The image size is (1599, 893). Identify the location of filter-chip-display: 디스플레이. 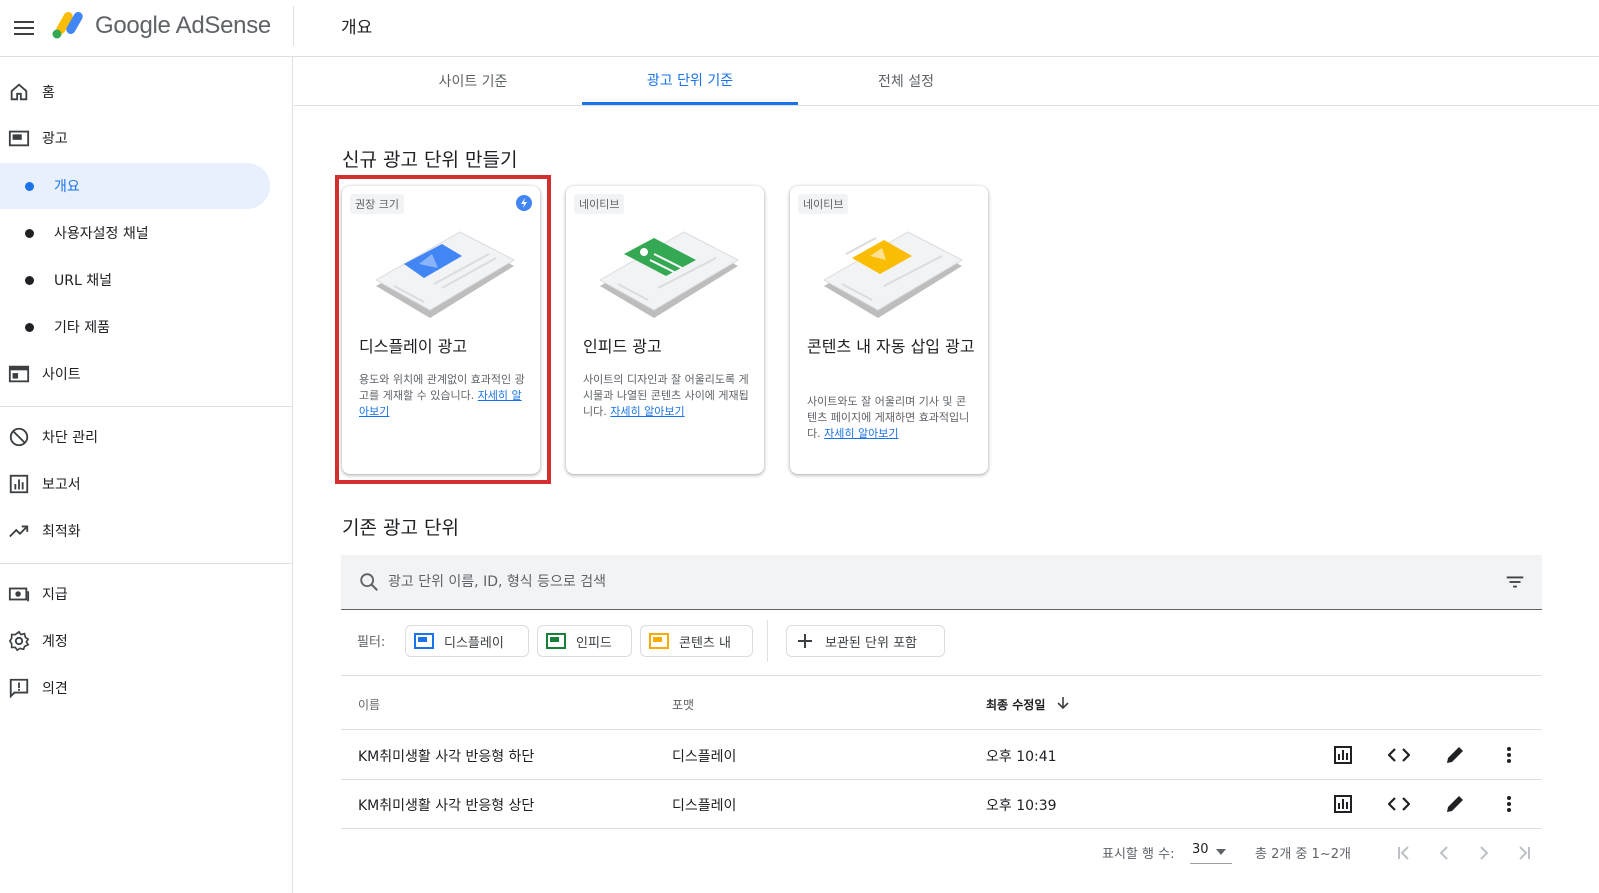
(467, 641).